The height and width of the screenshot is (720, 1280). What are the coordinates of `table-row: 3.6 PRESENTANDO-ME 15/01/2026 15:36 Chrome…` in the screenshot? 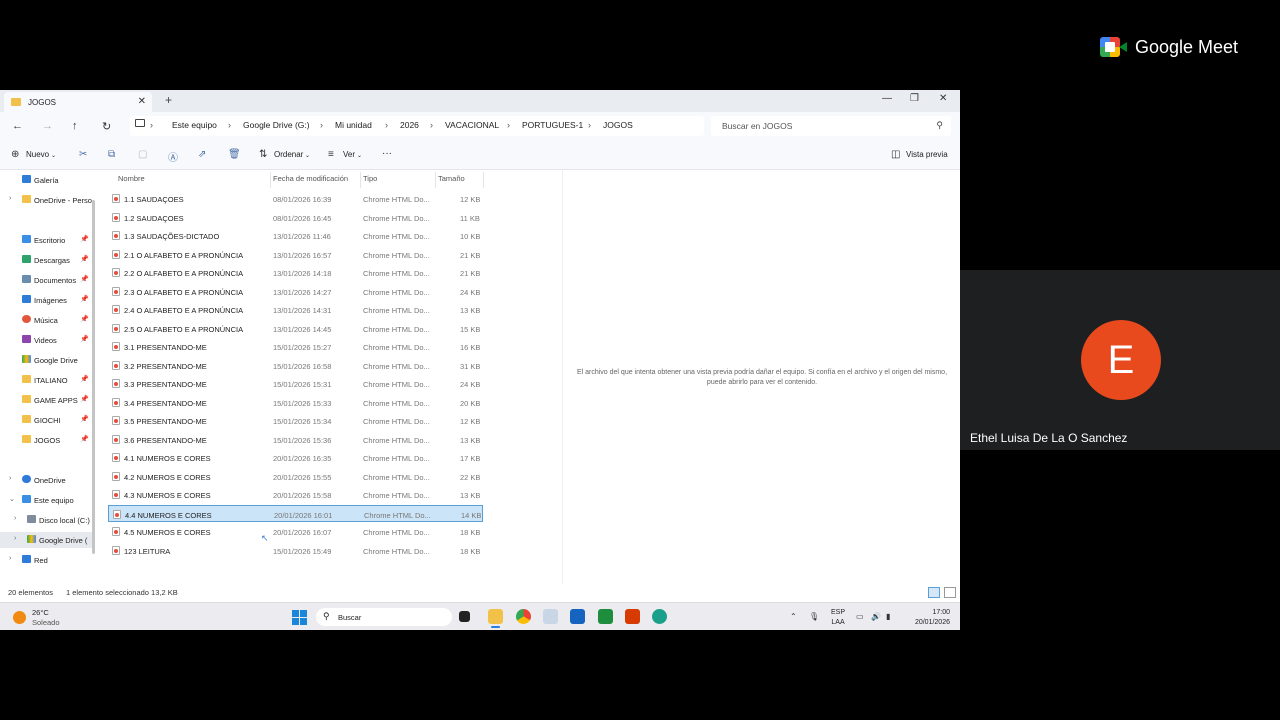 It's located at (295, 439).